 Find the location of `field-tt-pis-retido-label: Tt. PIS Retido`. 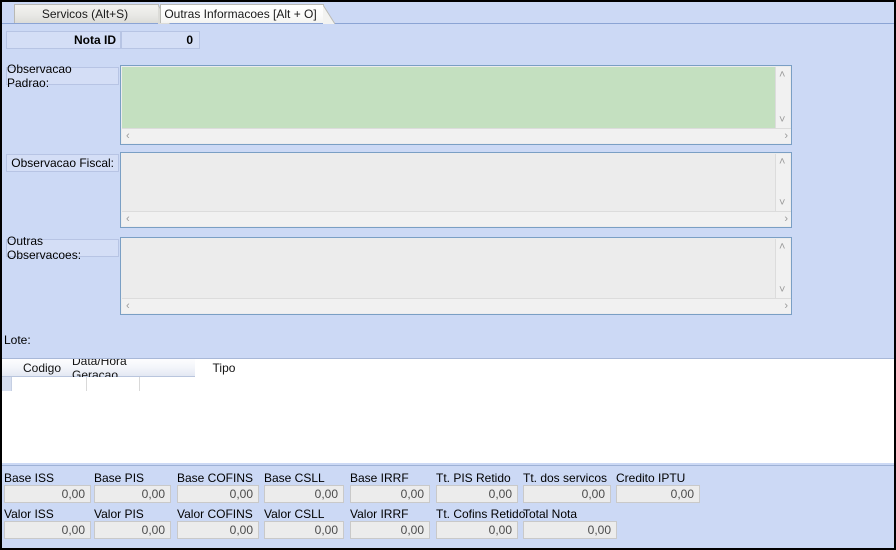

field-tt-pis-retido-label: Tt. PIS Retido is located at coordinates (473, 478).